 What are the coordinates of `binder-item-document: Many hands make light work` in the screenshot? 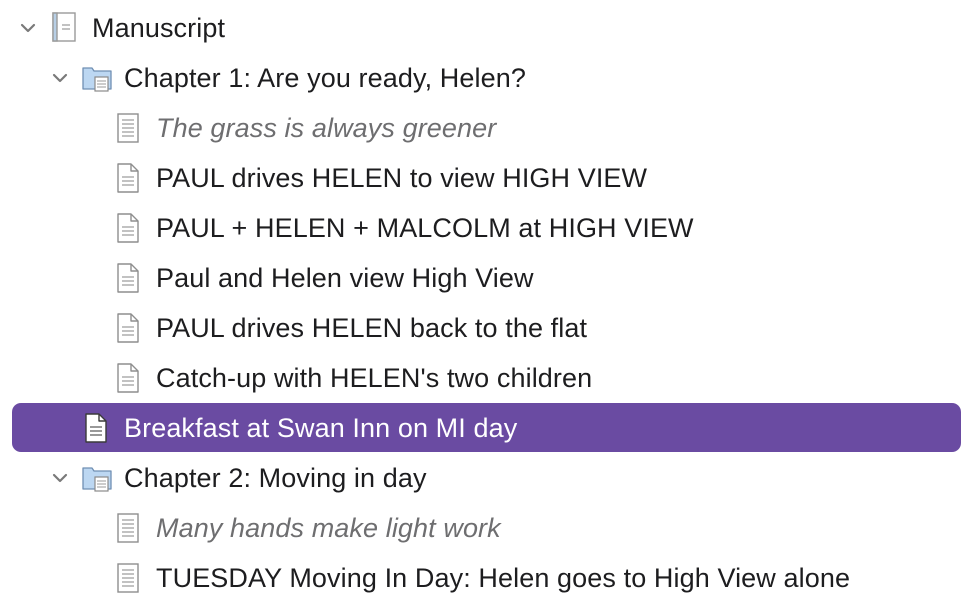 It's located at (486, 528).